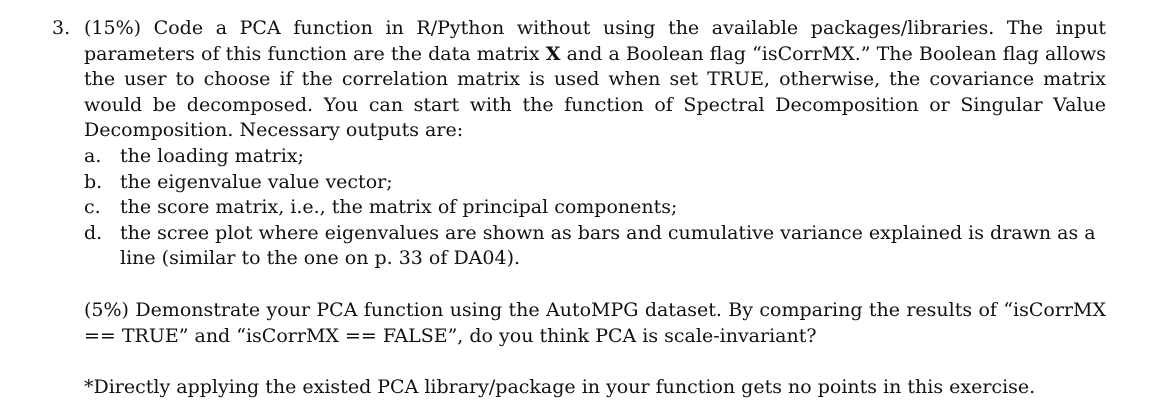 Image resolution: width=1157 pixels, height=417 pixels. What do you see at coordinates (553, 53) in the screenshot?
I see `matrix-x-symbol: X` at bounding box center [553, 53].